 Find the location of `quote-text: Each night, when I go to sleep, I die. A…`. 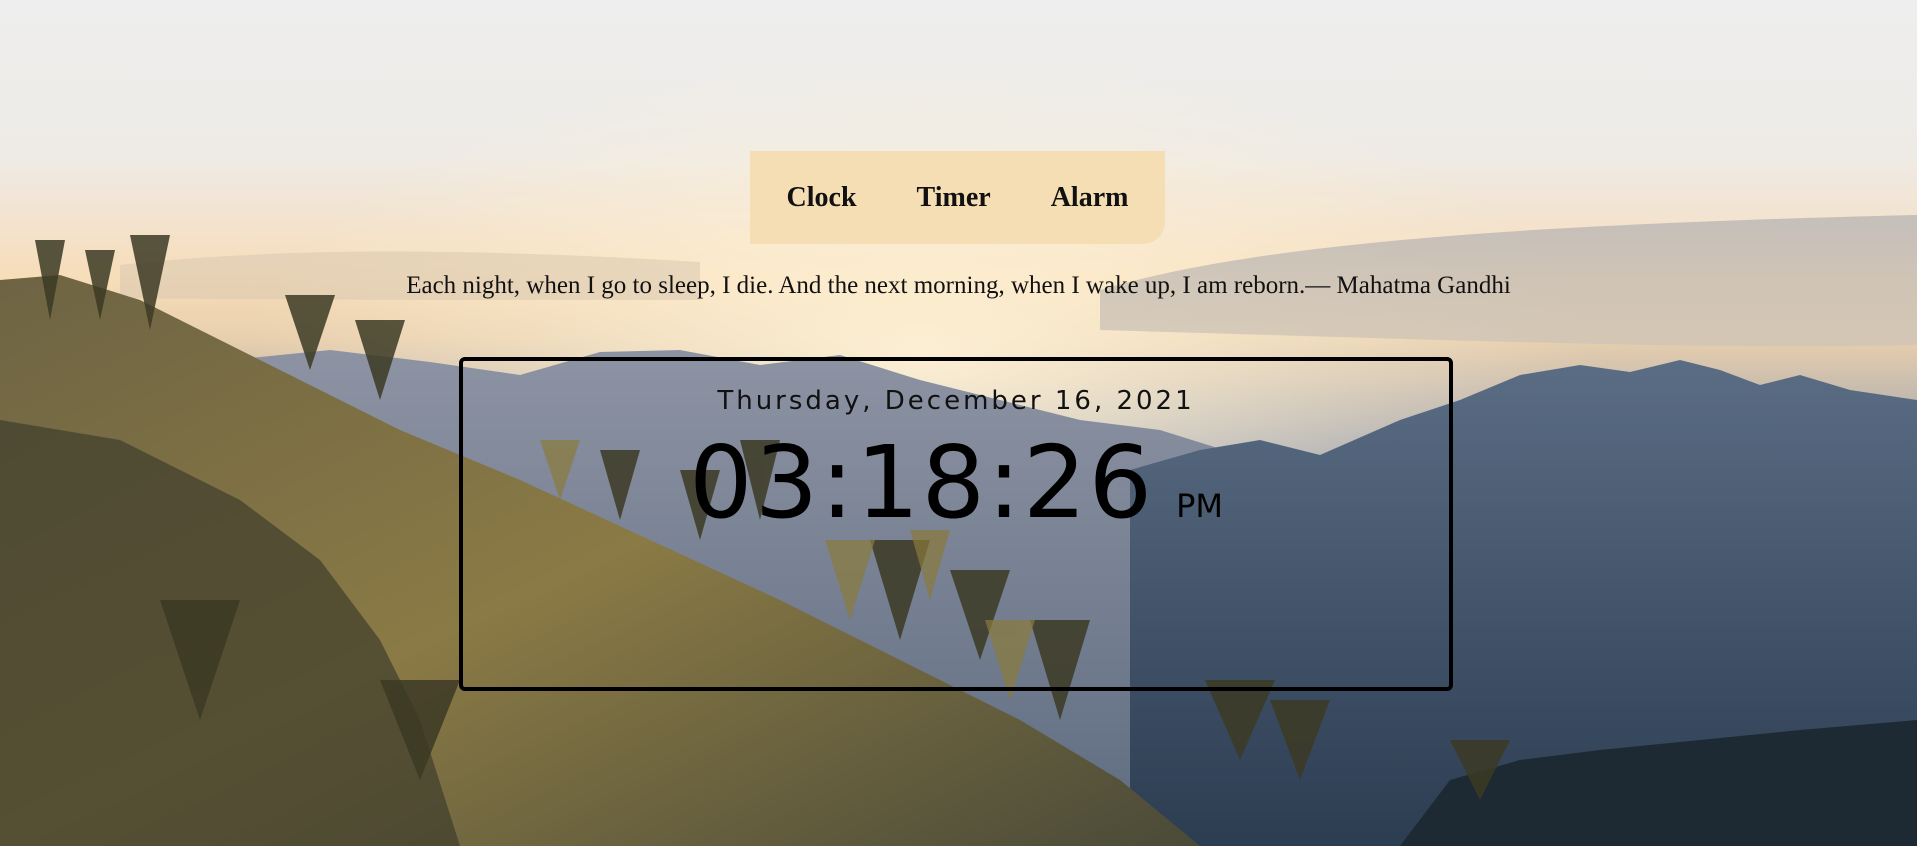

quote-text: Each night, when I go to sleep, I die. A… is located at coordinates (958, 285).